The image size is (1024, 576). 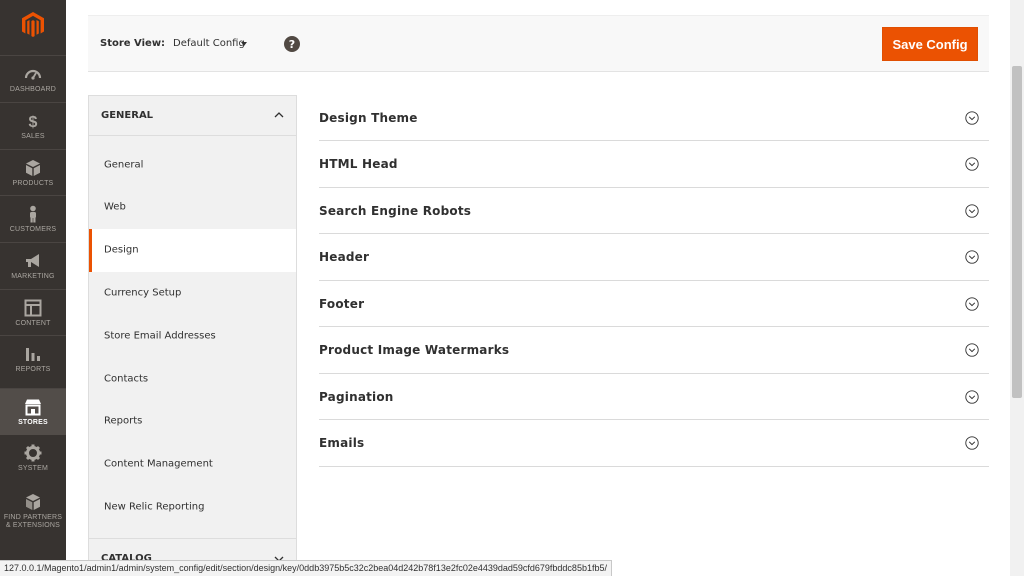 What do you see at coordinates (33, 354) in the screenshot?
I see `bar-chart-icon` at bounding box center [33, 354].